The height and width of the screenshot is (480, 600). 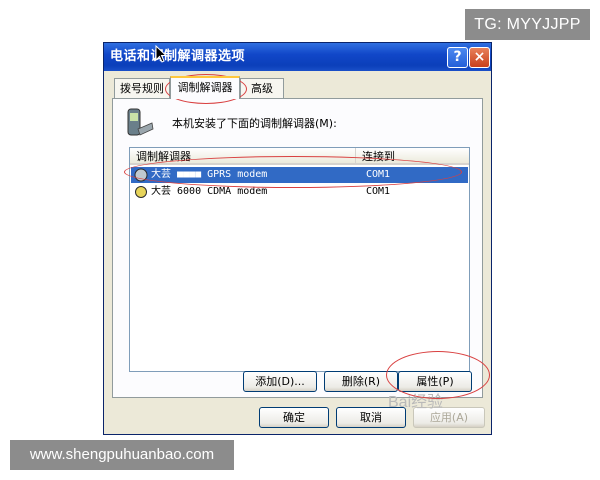 What do you see at coordinates (209, 174) in the screenshot?
I see `modem-name: 大芸 ■■■■ GPRS modem` at bounding box center [209, 174].